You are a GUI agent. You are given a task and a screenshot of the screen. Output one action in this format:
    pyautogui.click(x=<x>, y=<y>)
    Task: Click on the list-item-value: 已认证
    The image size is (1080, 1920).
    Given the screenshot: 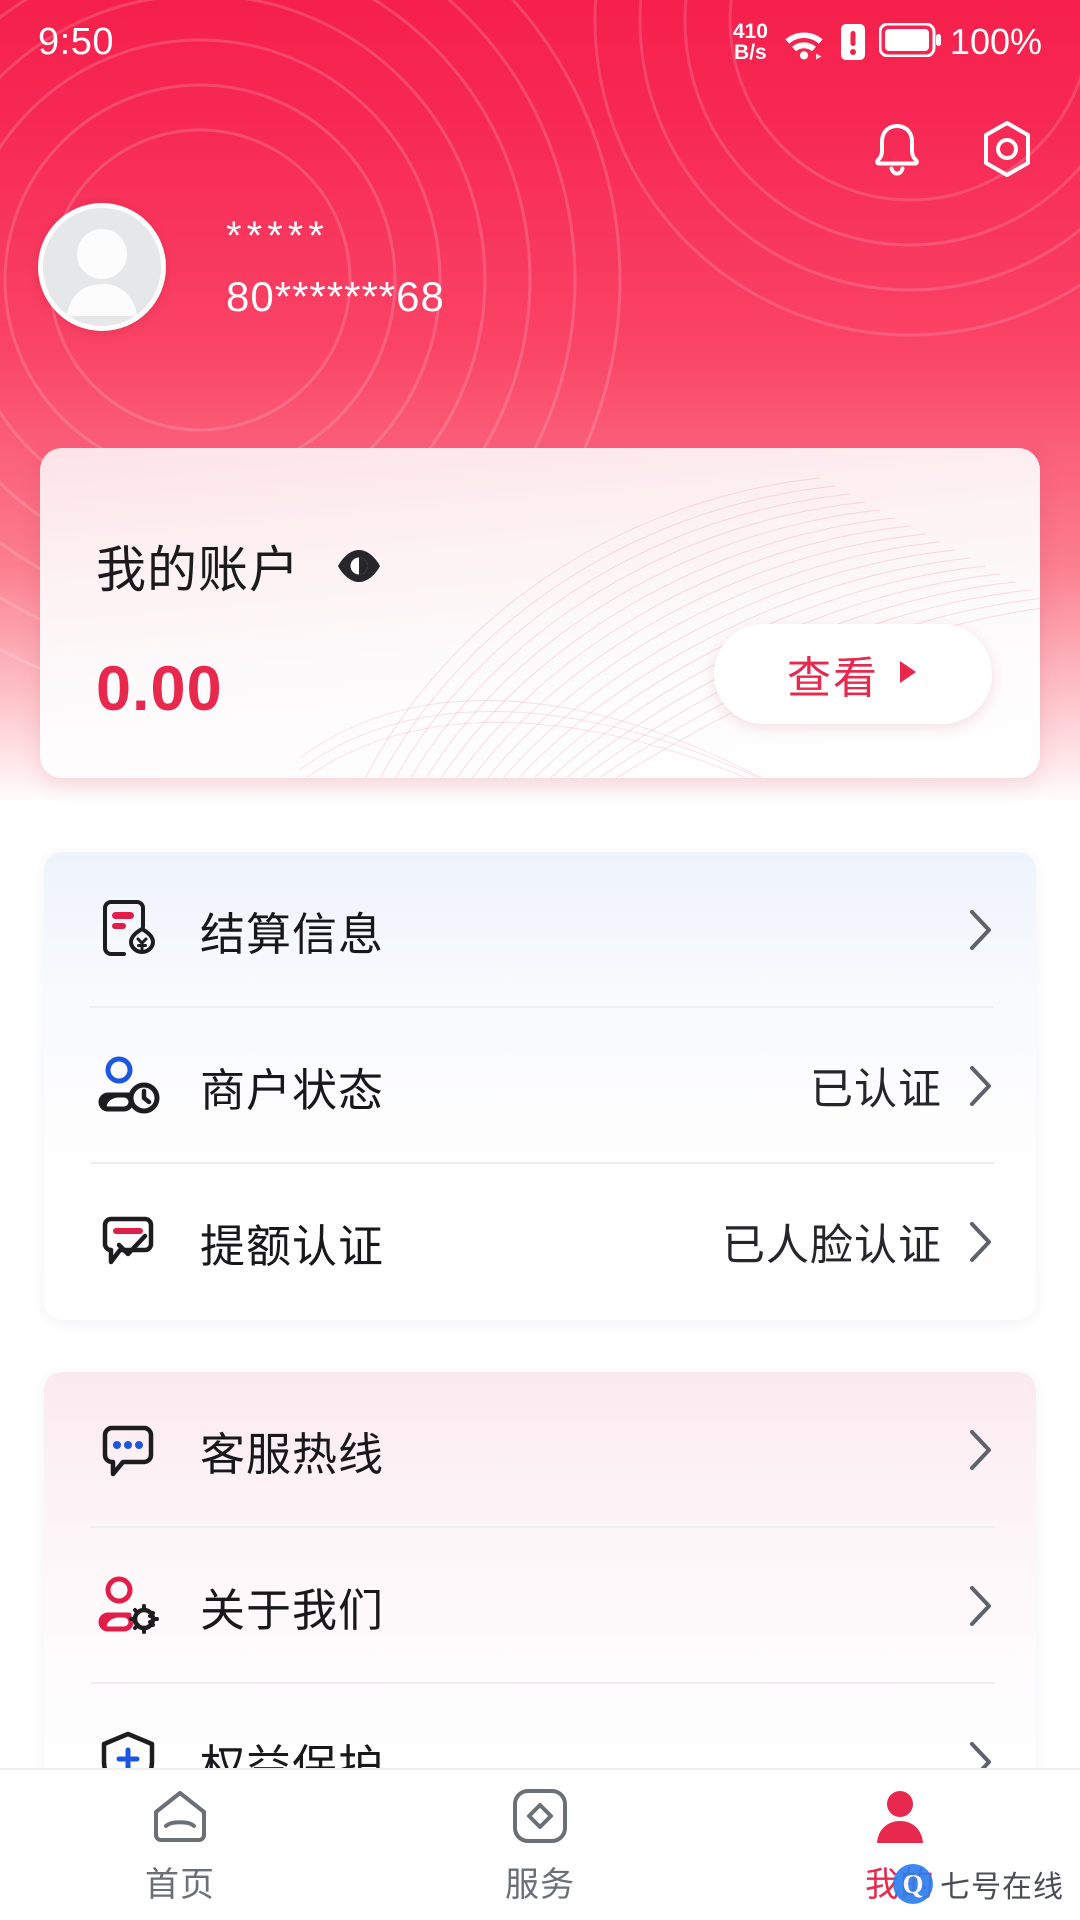 What is the action you would take?
    pyautogui.click(x=876, y=1090)
    